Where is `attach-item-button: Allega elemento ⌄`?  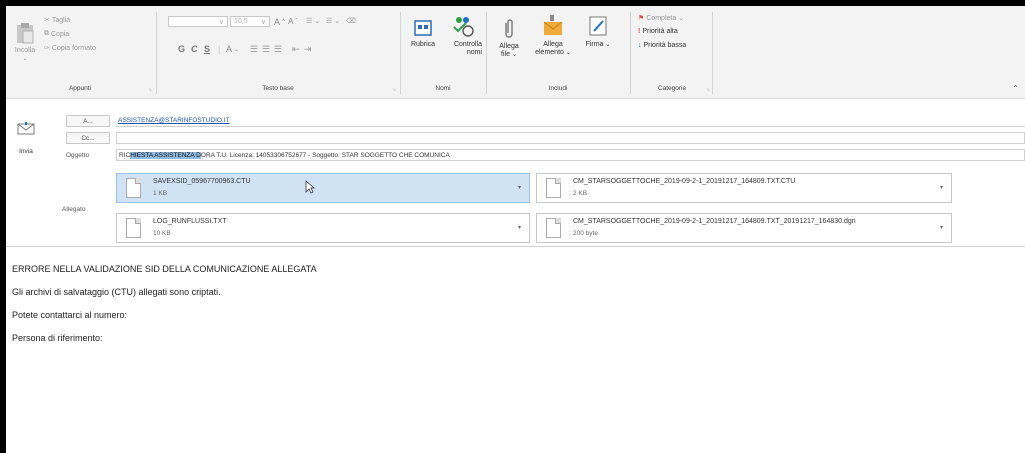
attach-item-button: Allega elemento ⌄ is located at coordinates (553, 35).